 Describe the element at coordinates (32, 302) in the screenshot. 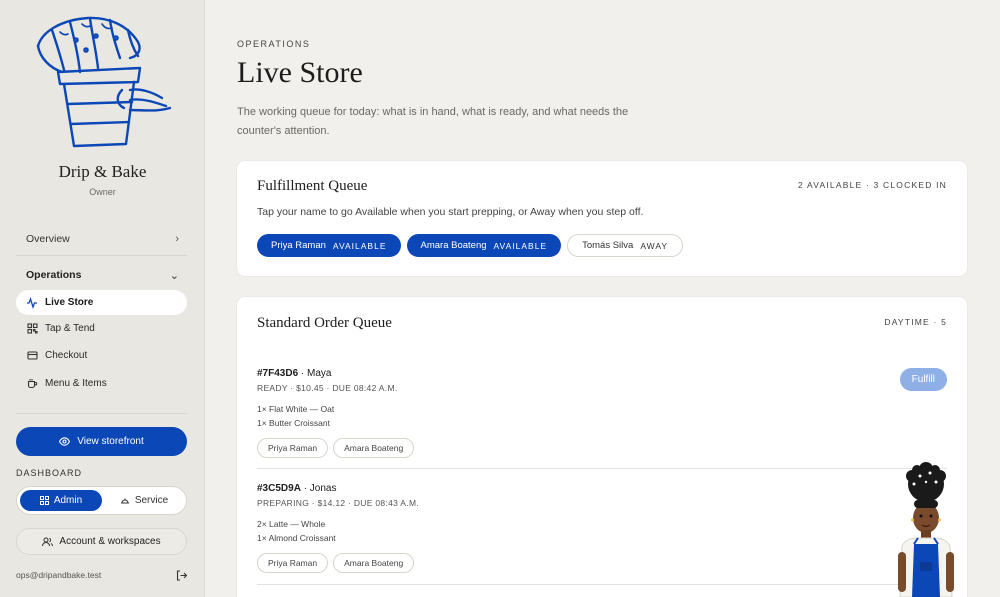

I see `activity-icon` at that location.